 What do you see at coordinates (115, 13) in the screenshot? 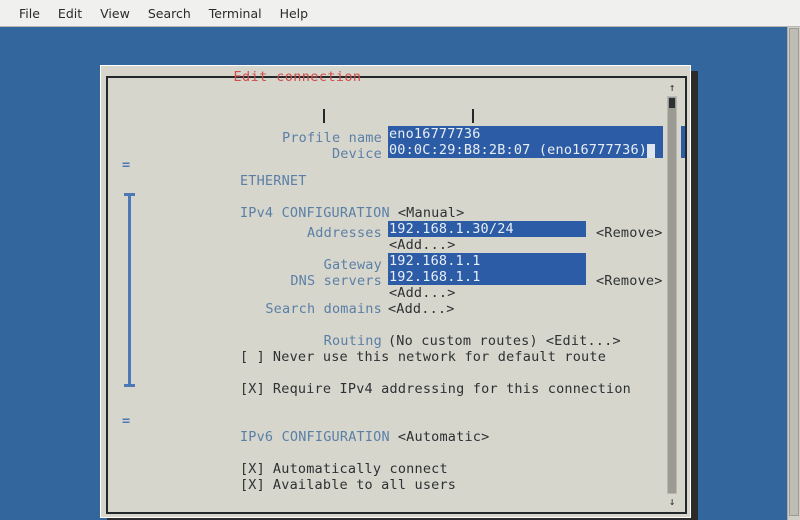
I see `menu-item-view: View` at bounding box center [115, 13].